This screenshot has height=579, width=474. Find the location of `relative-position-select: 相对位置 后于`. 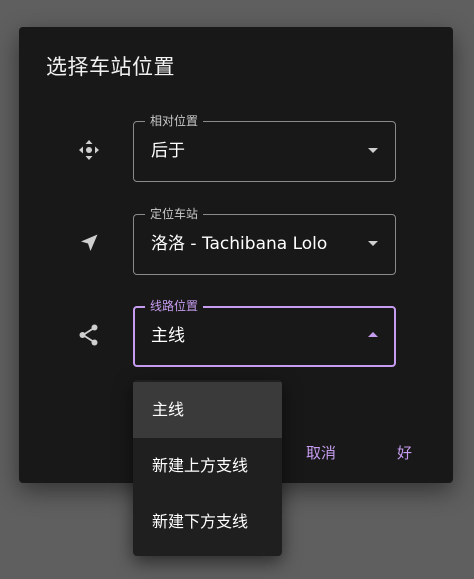

relative-position-select: 相对位置 后于 is located at coordinates (264, 147).